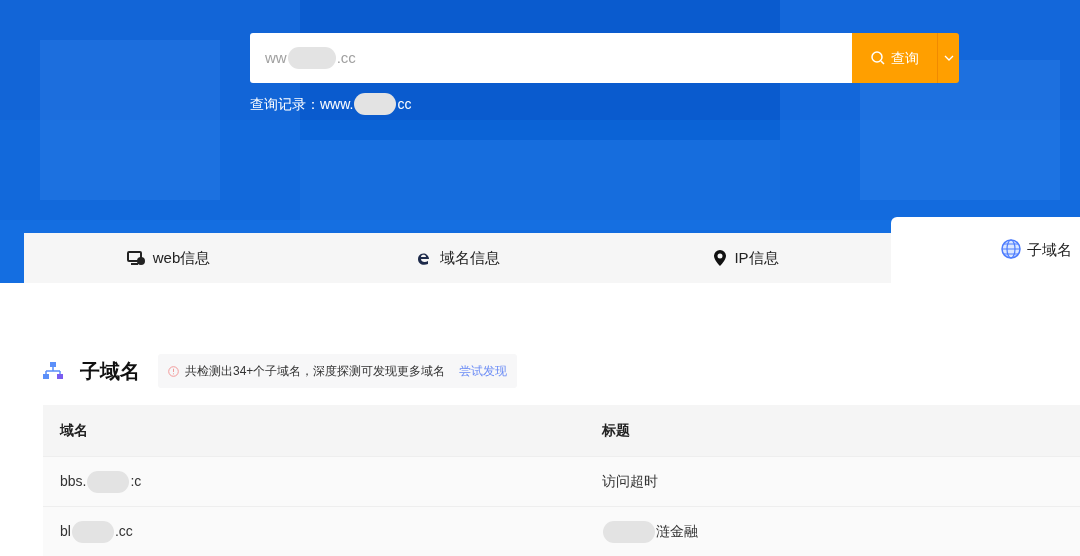 This screenshot has height=556, width=1080. Describe the element at coordinates (746, 258) in the screenshot. I see `tab: IP信息` at that location.